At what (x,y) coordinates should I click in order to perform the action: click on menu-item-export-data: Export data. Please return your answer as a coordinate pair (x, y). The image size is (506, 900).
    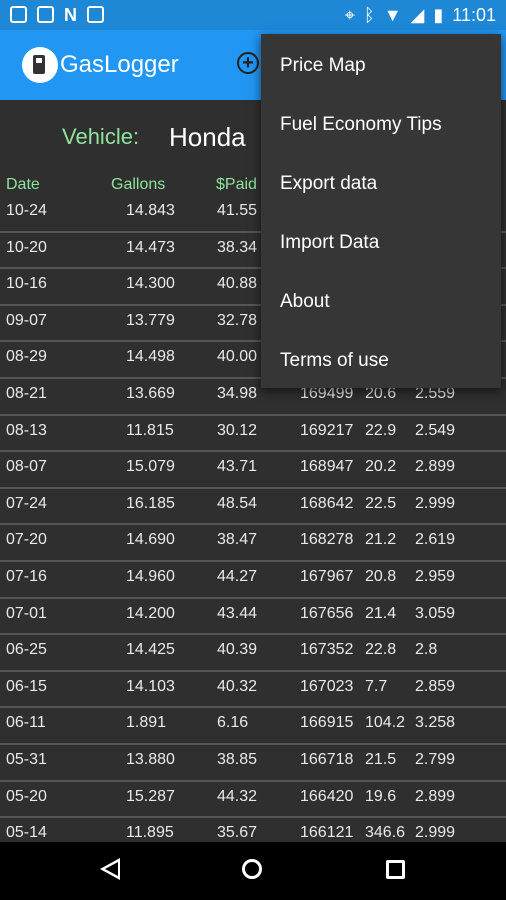
    Looking at the image, I should click on (328, 184).